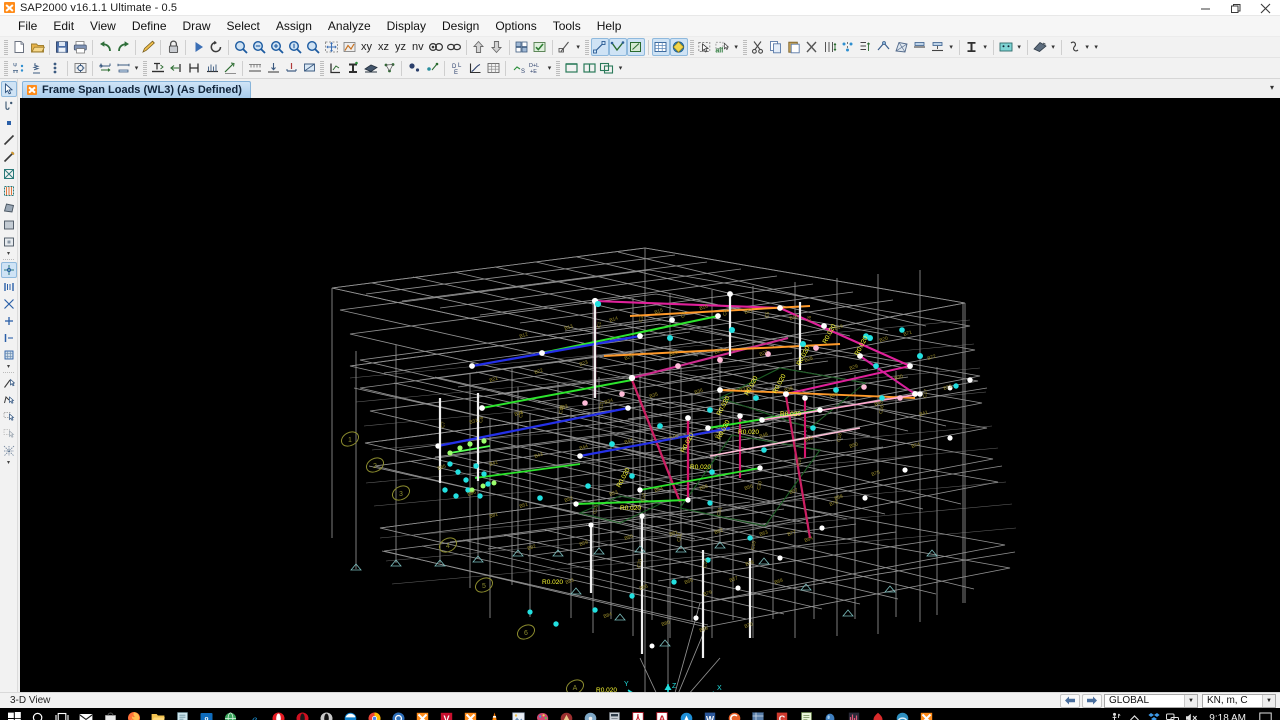  Describe the element at coordinates (350, 714) in the screenshot. I see `edge-icon` at that location.